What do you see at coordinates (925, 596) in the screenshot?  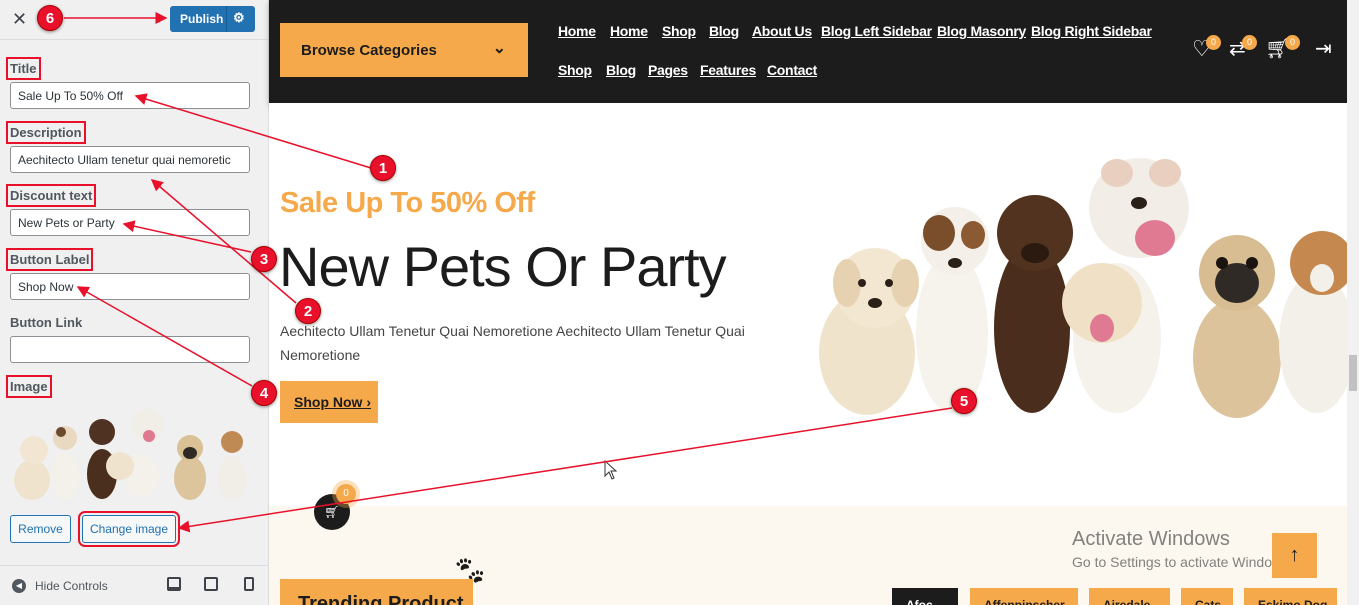 I see `tab-afoc: Afoc` at bounding box center [925, 596].